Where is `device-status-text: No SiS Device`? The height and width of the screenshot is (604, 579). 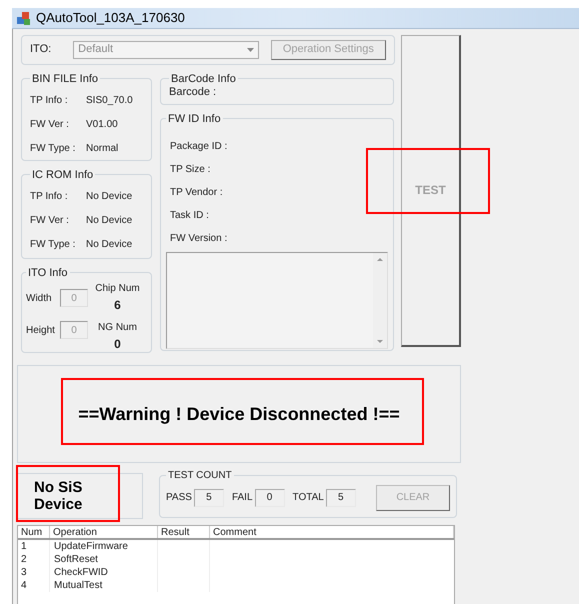
device-status-text: No SiS Device is located at coordinates (59, 495).